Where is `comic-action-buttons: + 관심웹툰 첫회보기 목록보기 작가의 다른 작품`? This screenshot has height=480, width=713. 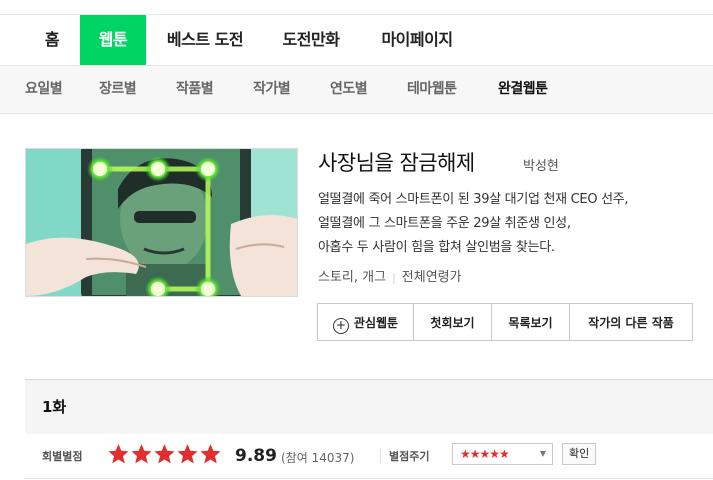
comic-action-buttons: + 관심웹툰 첫회보기 목록보기 작가의 다른 작품 is located at coordinates (505, 322).